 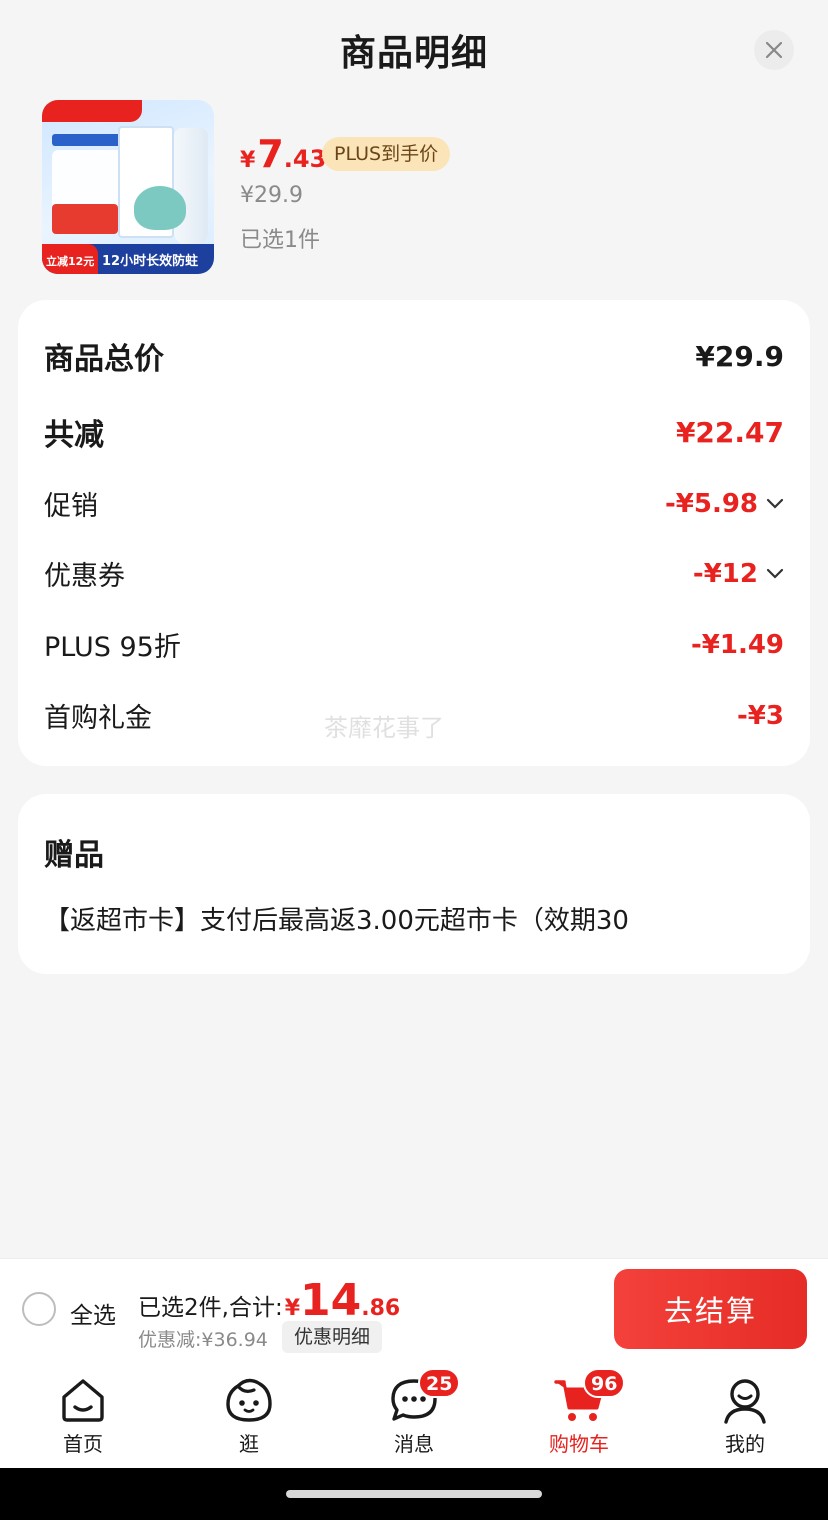 What do you see at coordinates (414, 432) in the screenshot?
I see `reduce-row: 共减 ¥22.47` at bounding box center [414, 432].